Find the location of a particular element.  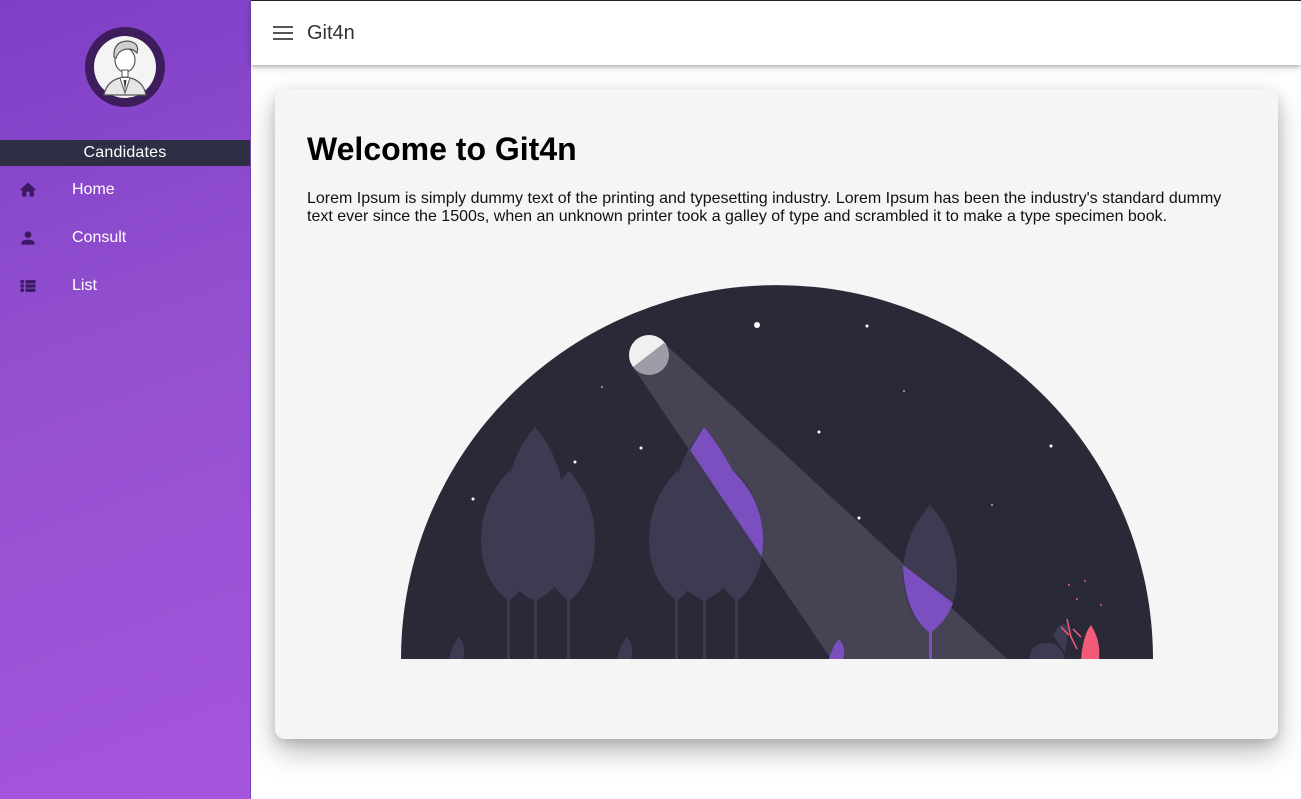

list-icon is located at coordinates (36, 286).